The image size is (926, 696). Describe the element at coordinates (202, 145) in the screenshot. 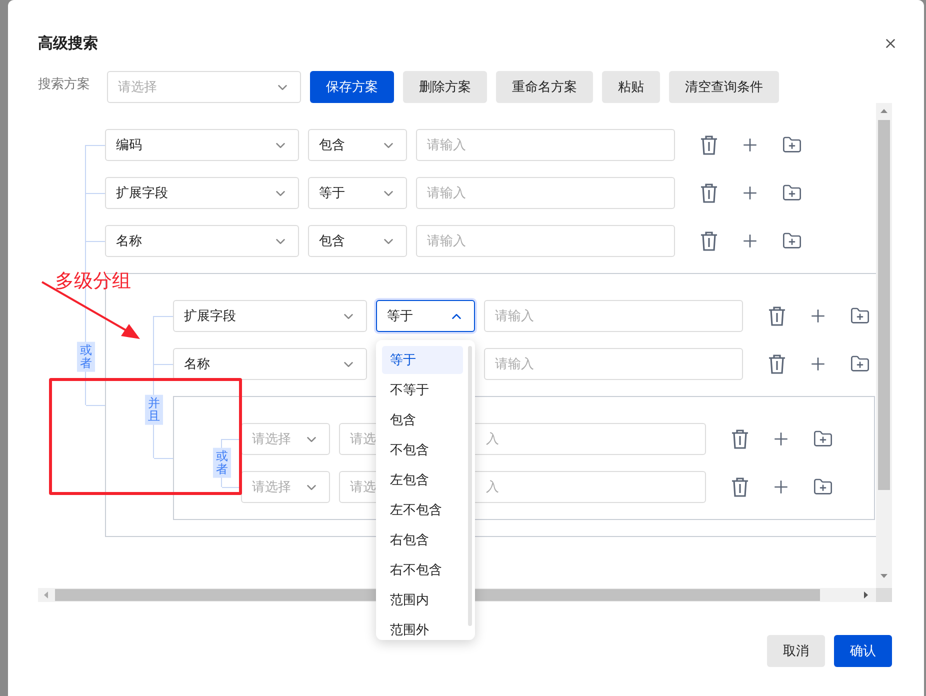

I see `field-select: 编码` at that location.